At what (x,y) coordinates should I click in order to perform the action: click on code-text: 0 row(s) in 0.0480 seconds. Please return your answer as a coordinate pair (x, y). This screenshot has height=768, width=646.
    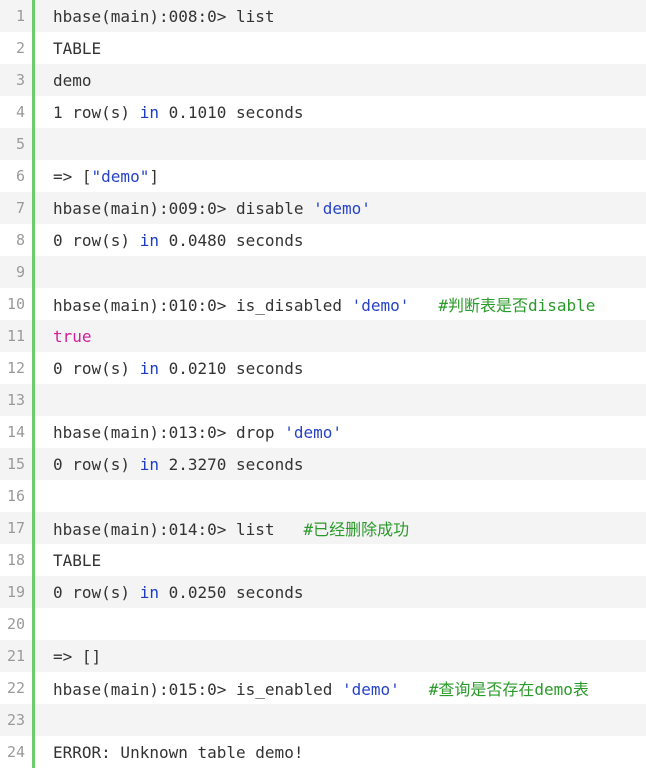
    Looking at the image, I should click on (178, 240).